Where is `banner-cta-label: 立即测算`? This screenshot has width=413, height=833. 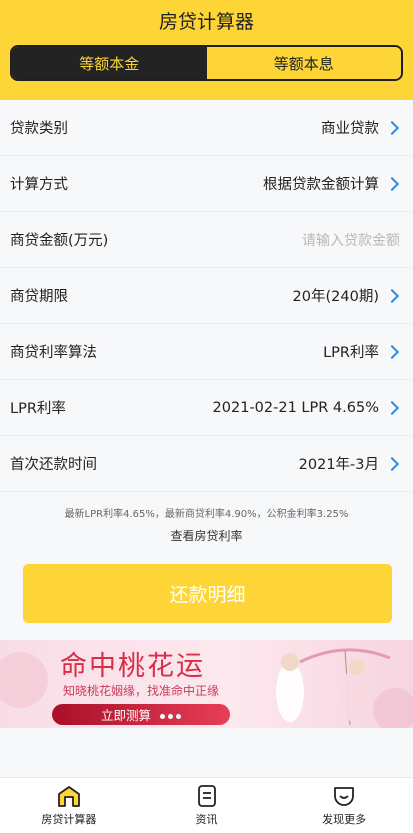 banner-cta-label: 立即测算 is located at coordinates (125, 715).